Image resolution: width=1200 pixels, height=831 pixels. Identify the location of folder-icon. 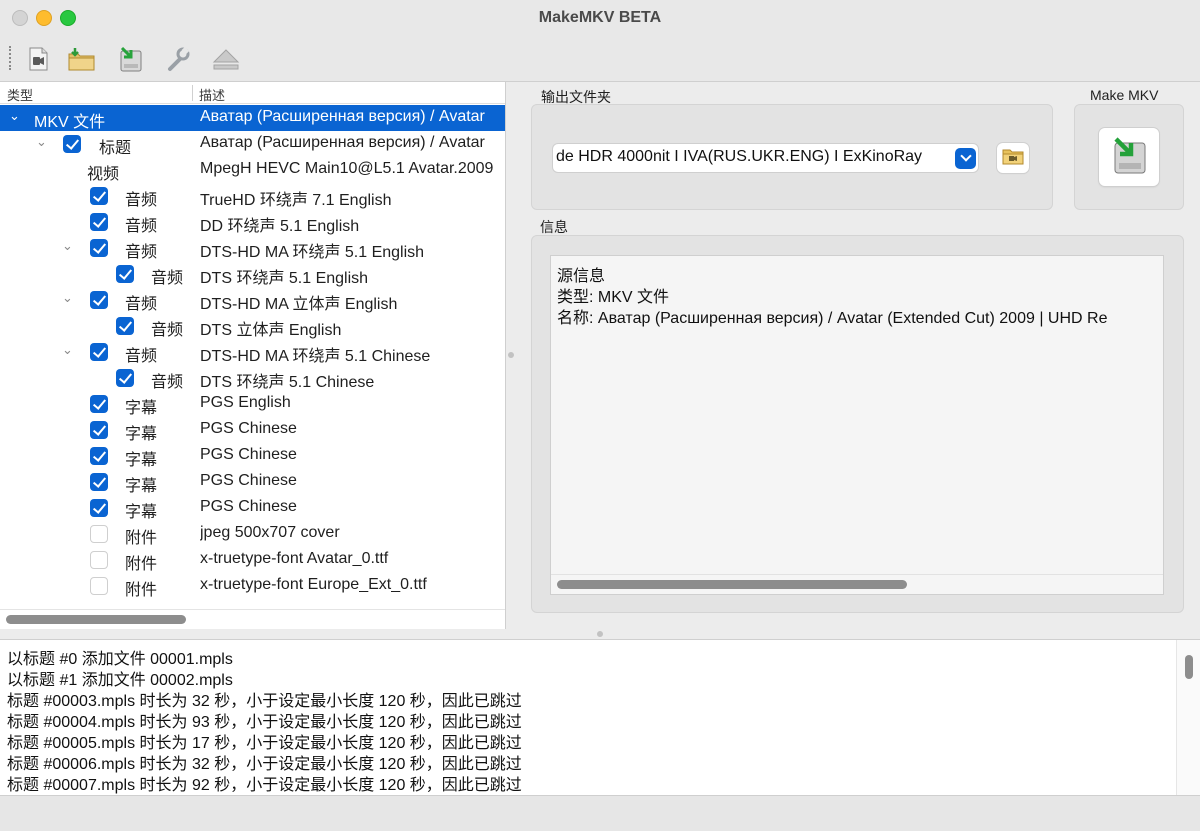
(1013, 158).